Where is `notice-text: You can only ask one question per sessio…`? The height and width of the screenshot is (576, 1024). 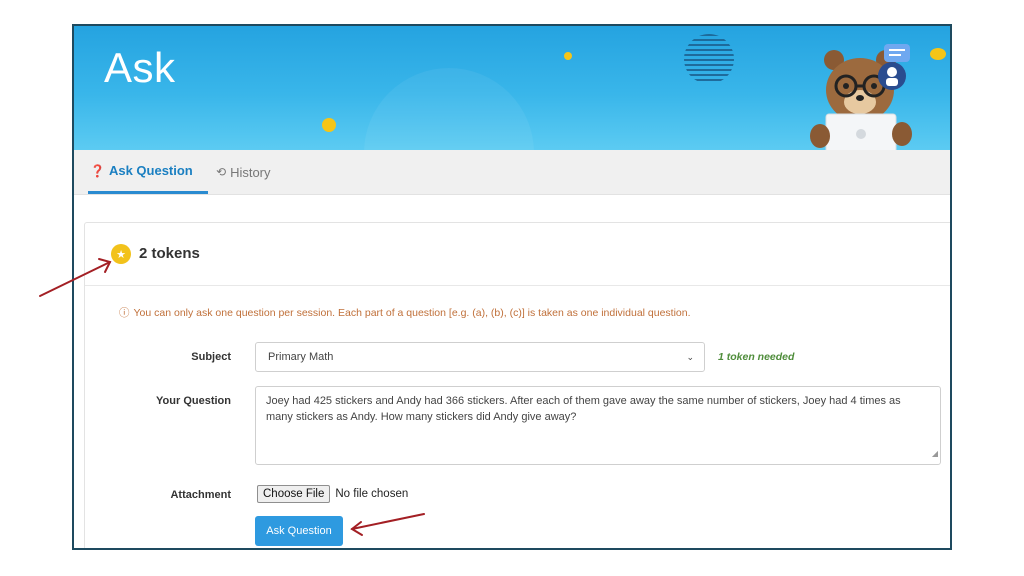 notice-text: You can only ask one question per sessio… is located at coordinates (412, 313).